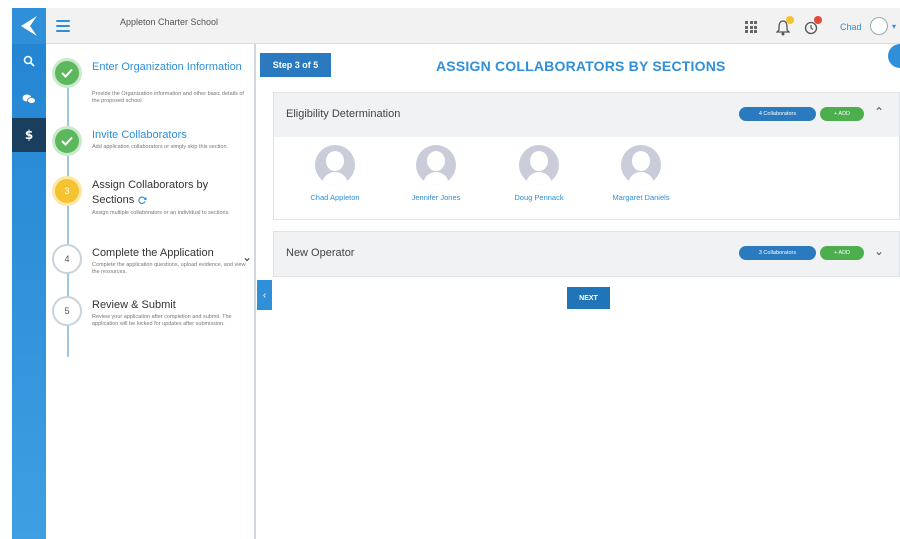  I want to click on collaborator-card: Jennifer Jones, so click(436, 173).